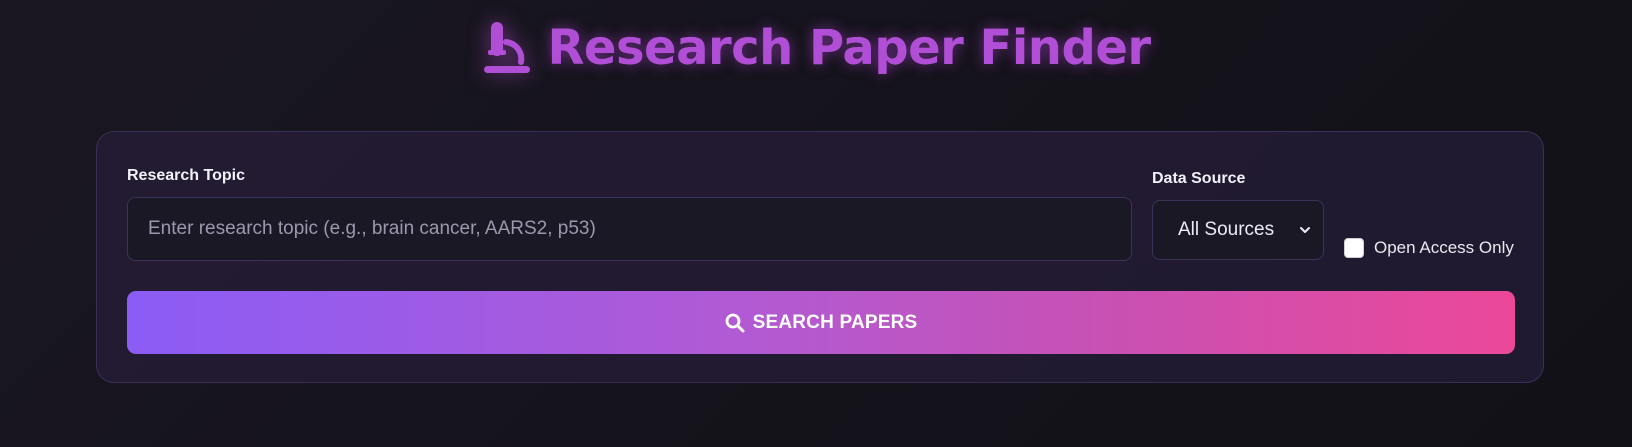  I want to click on chevron-down-icon, so click(1305, 230).